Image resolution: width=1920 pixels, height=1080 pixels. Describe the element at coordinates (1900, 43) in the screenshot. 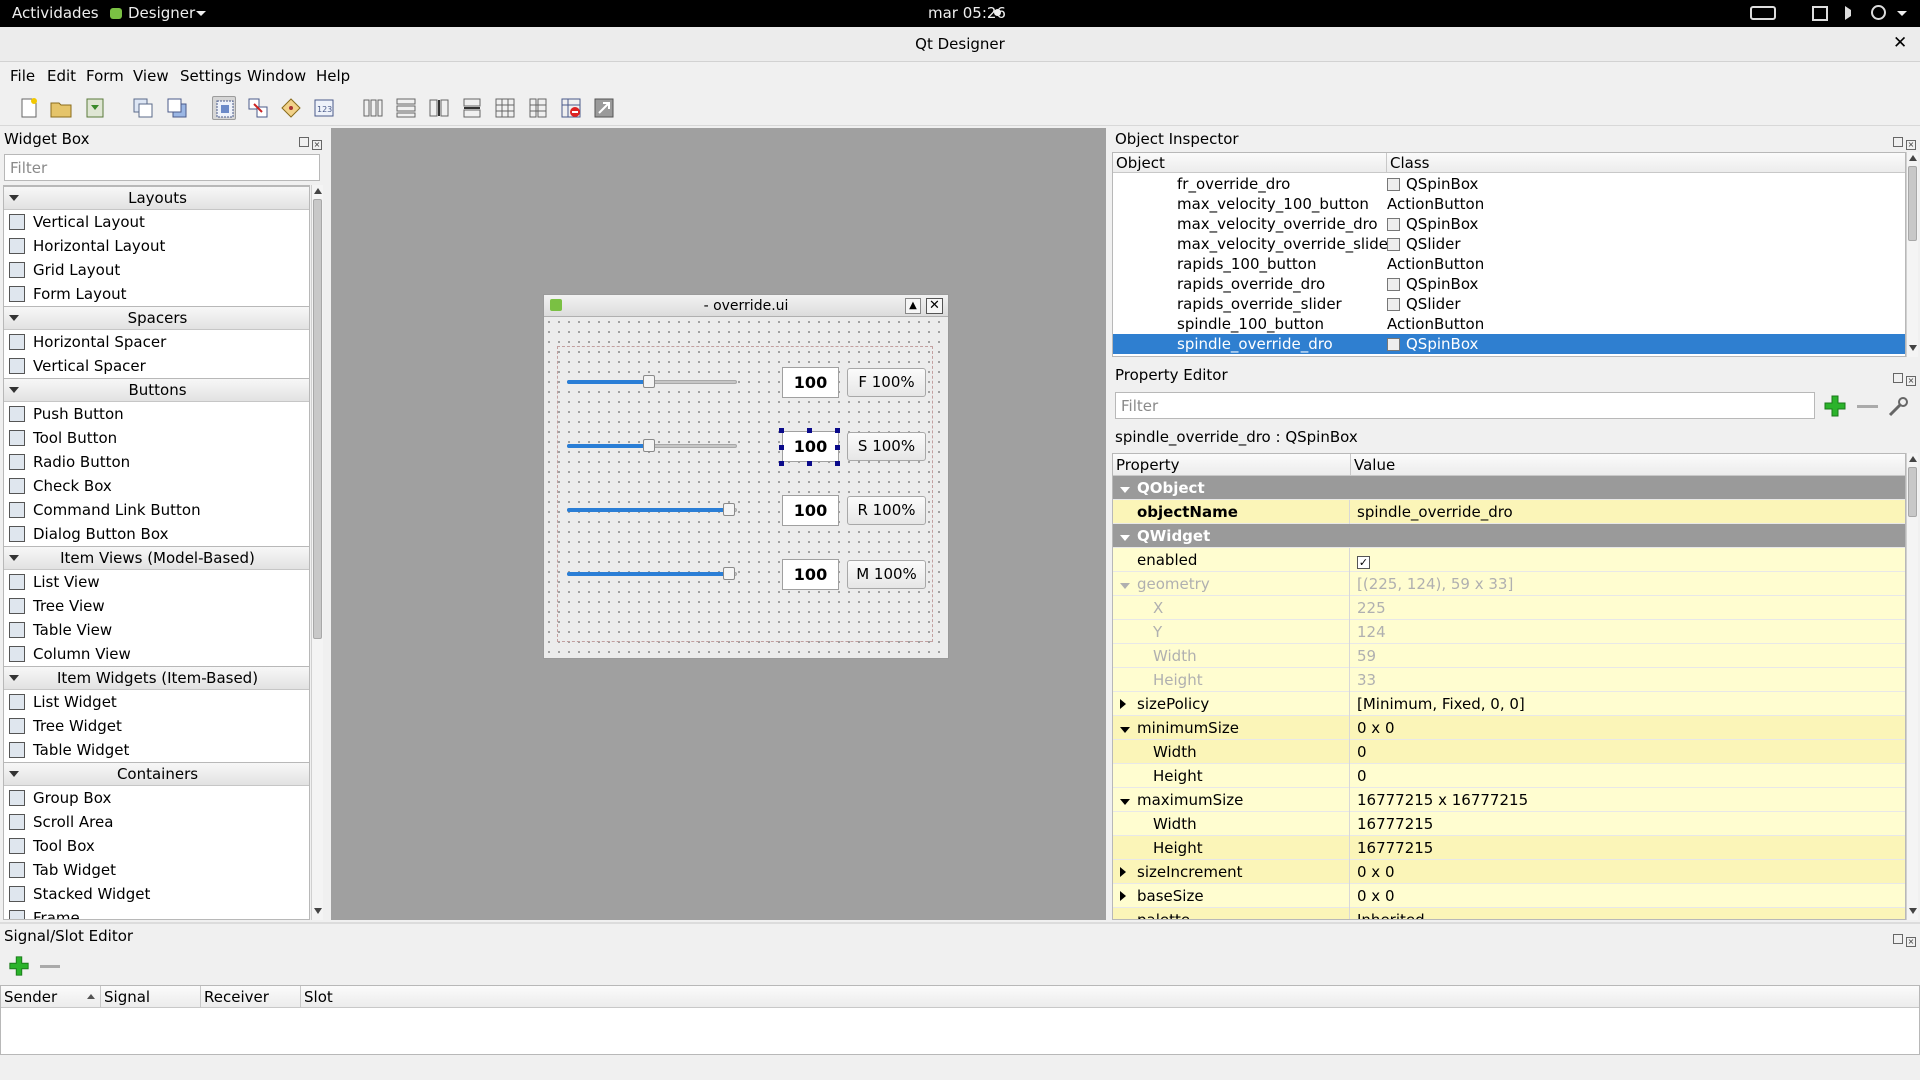

I see `close-window-icon: ✕` at that location.